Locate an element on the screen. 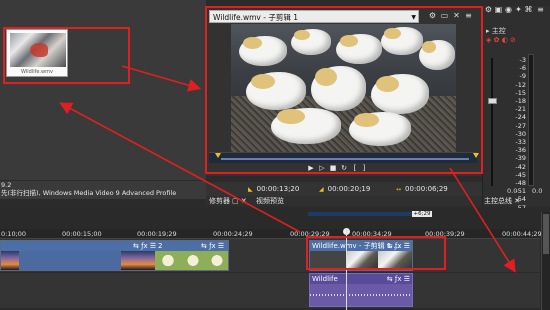 The height and width of the screenshot is (310, 550). clip-a-label: 2 is located at coordinates (160, 246).